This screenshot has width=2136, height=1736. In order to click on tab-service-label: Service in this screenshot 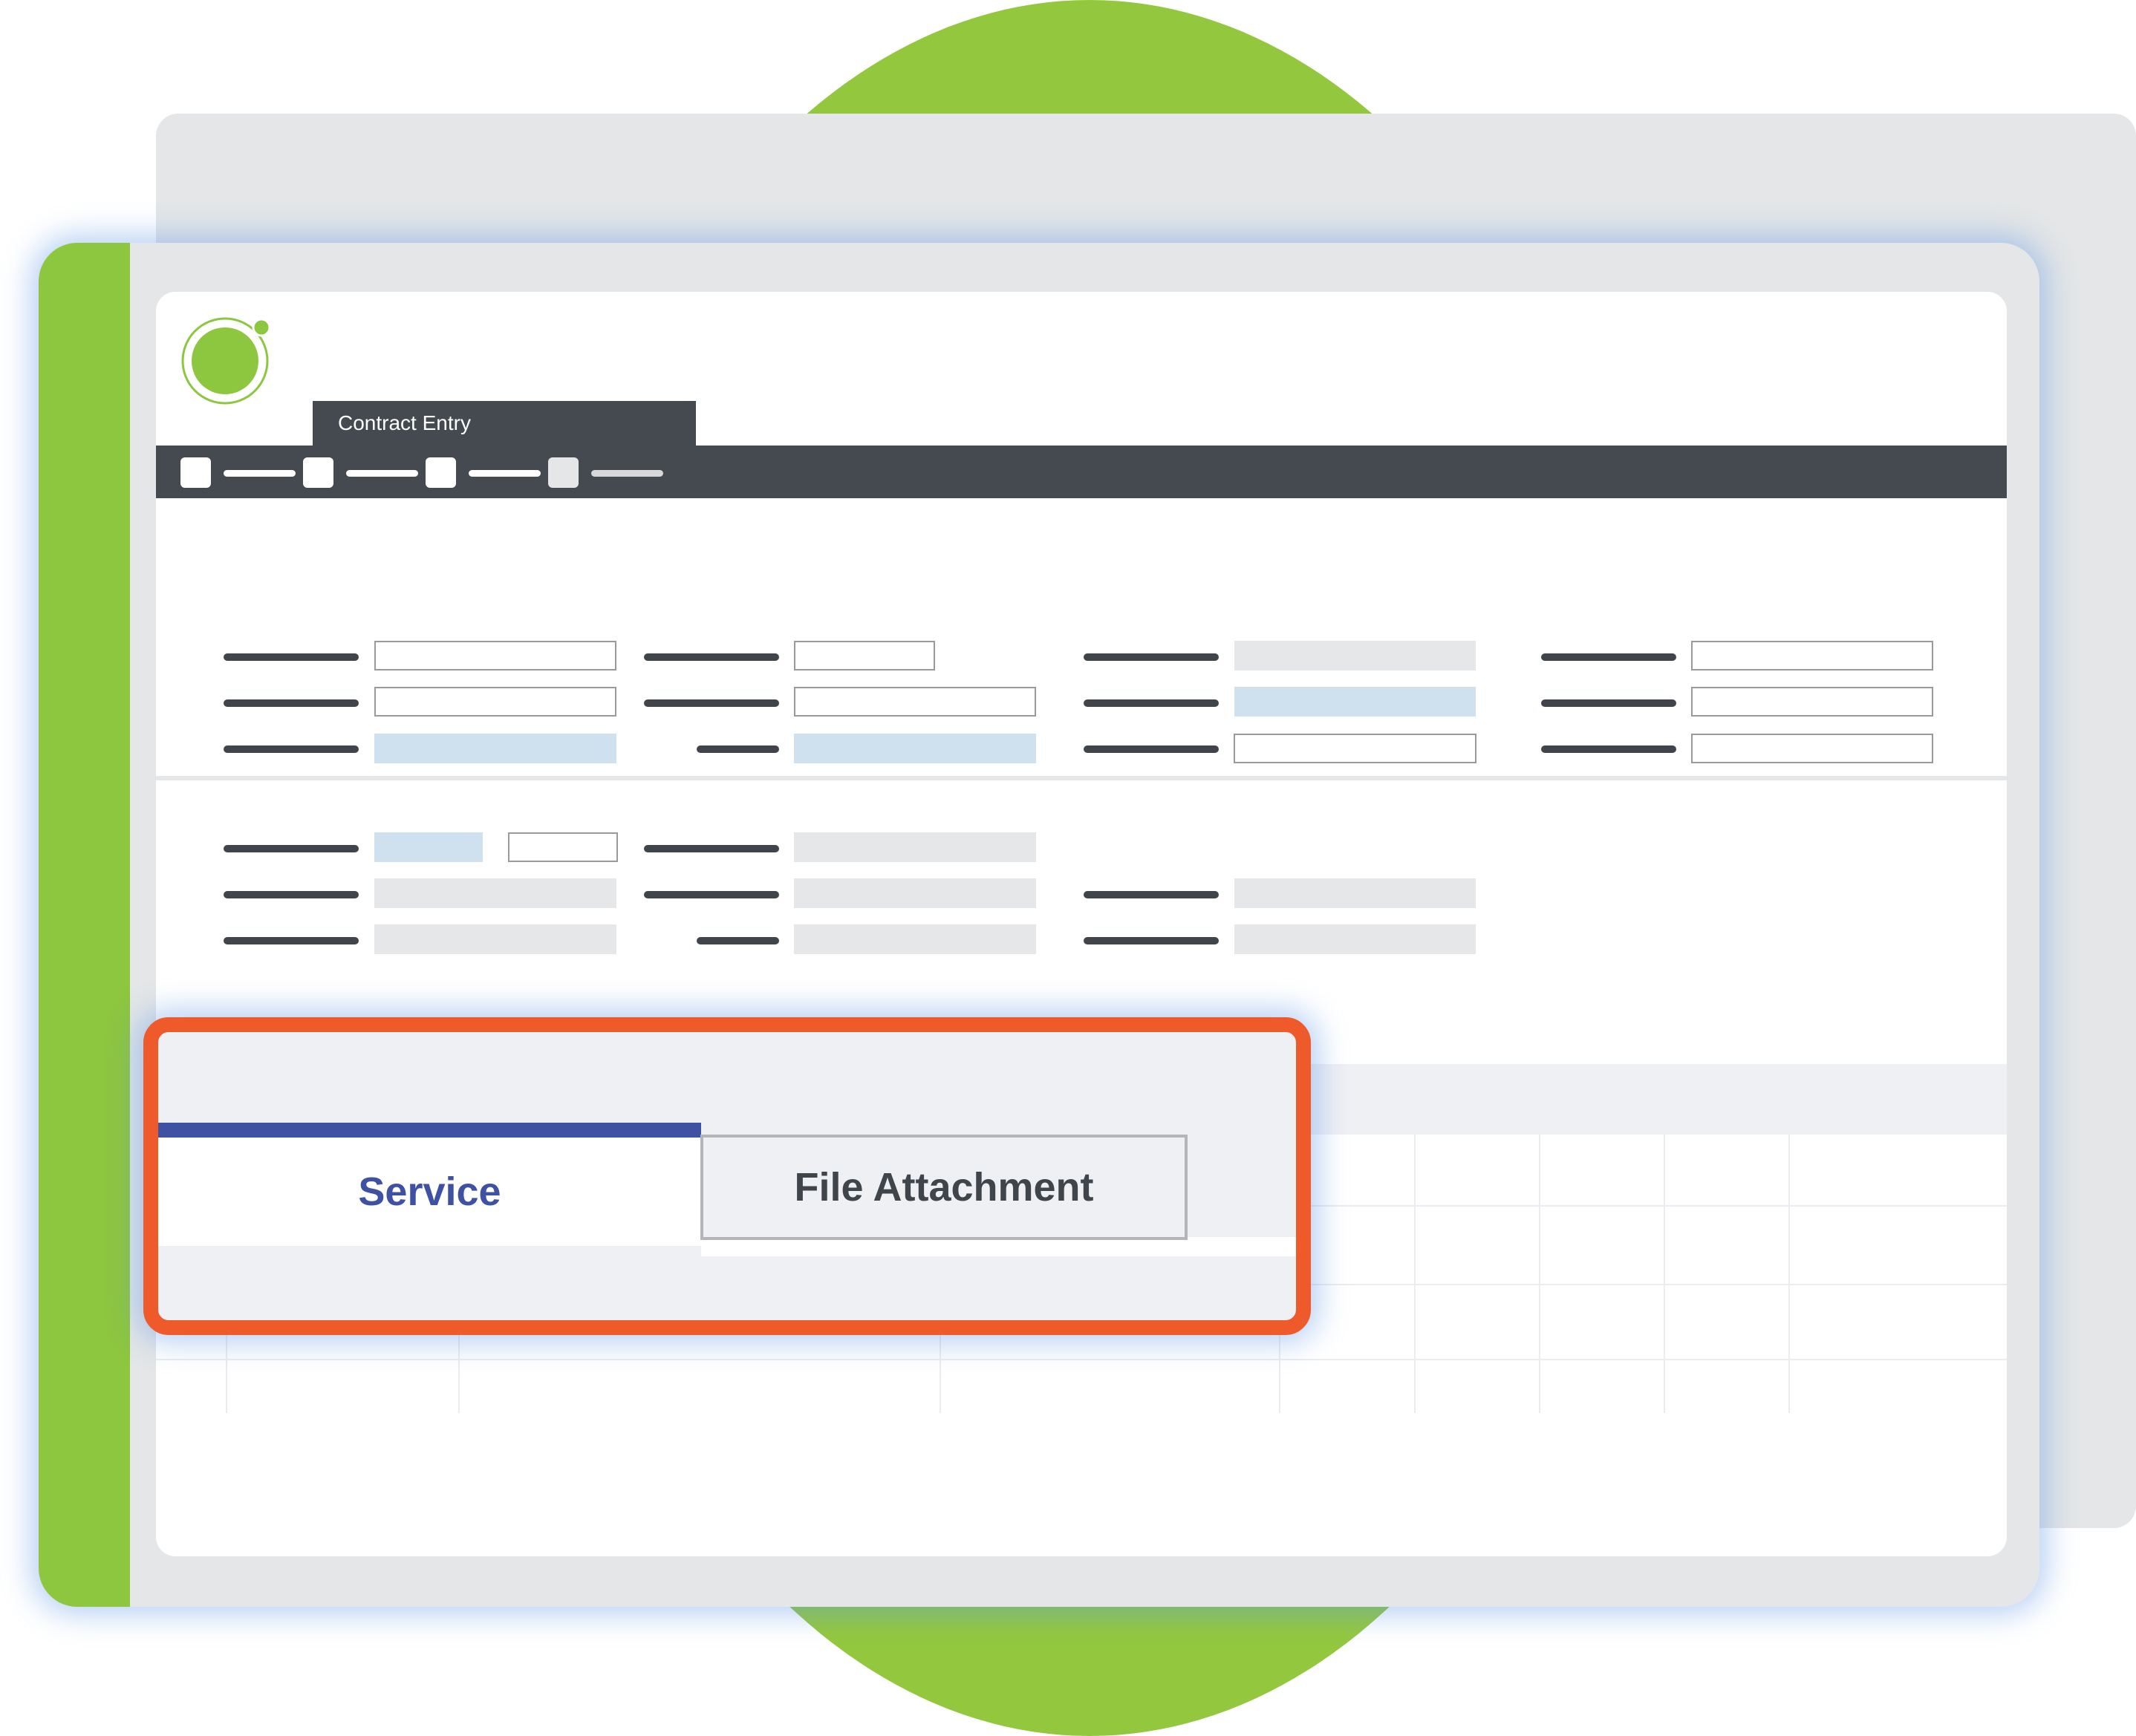, I will do `click(430, 1191)`.